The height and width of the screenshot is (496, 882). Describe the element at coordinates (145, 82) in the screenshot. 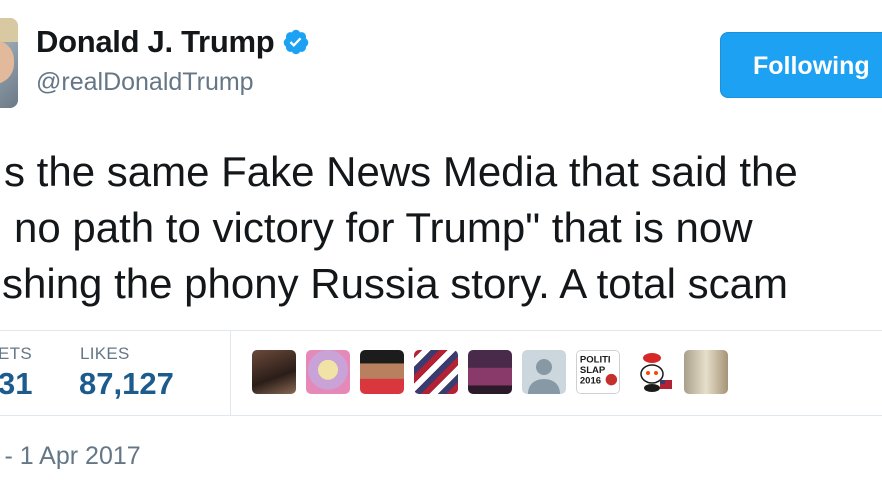

I see `author-handle: @realDonaldTrump` at that location.